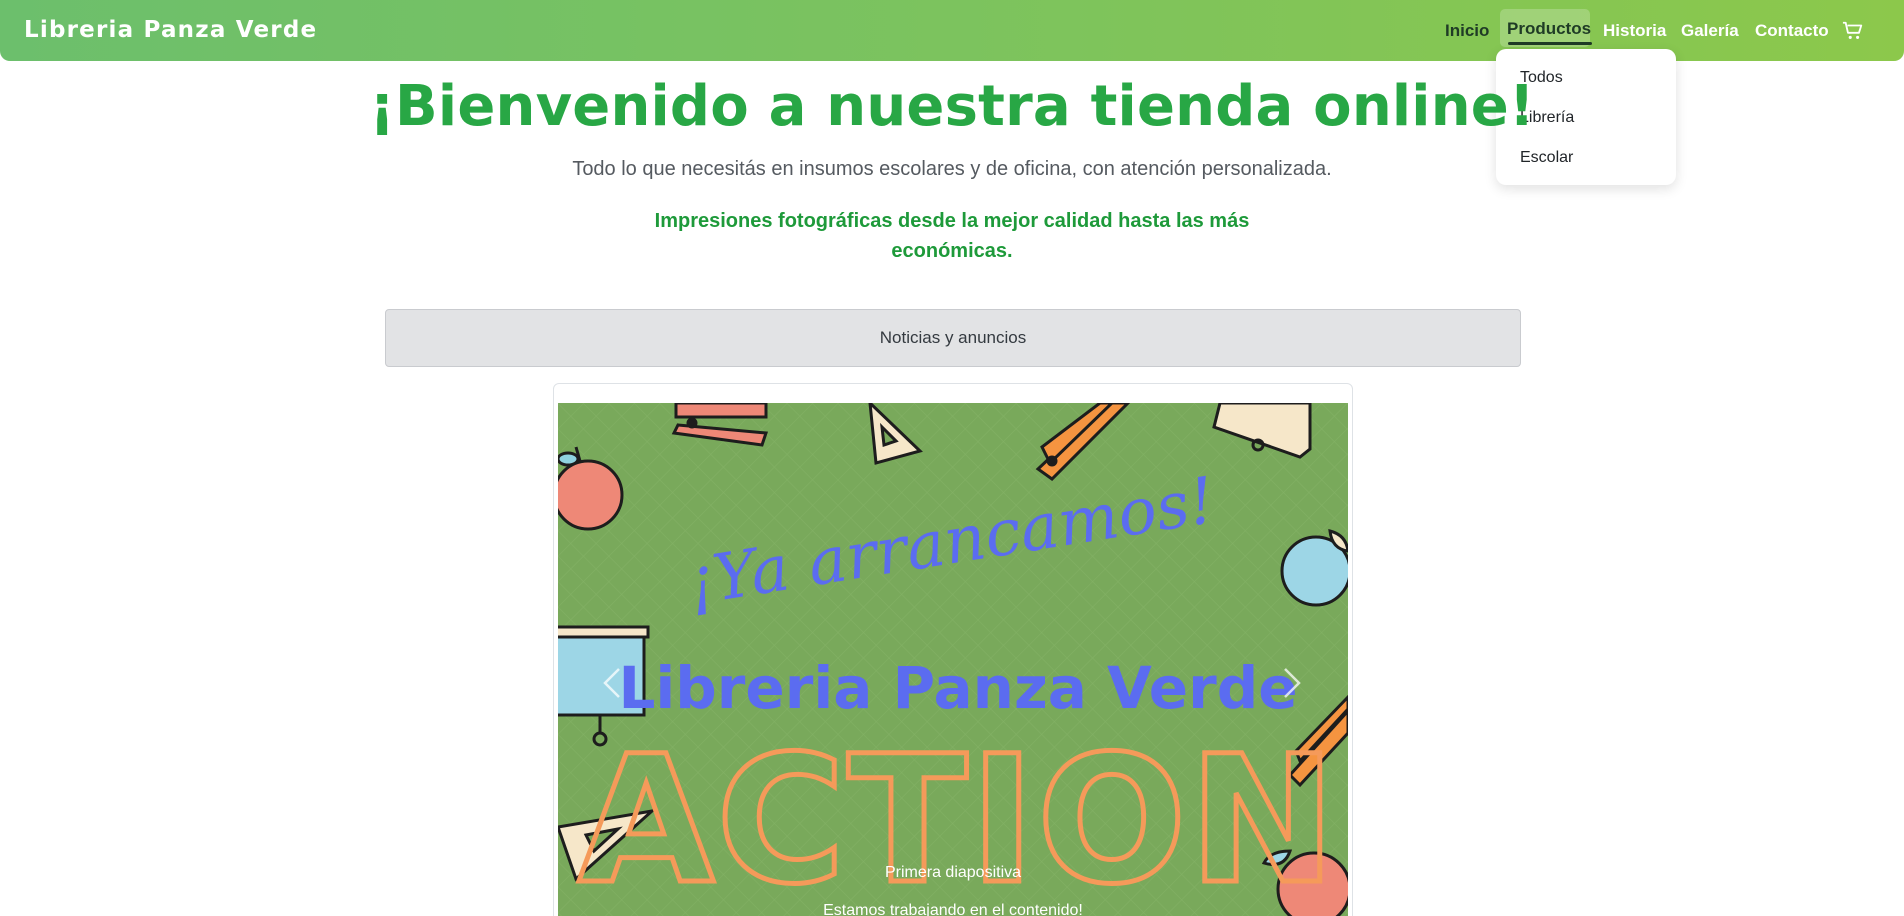 The image size is (1904, 916). What do you see at coordinates (958, 817) in the screenshot?
I see `slide-big-word: ACTION` at bounding box center [958, 817].